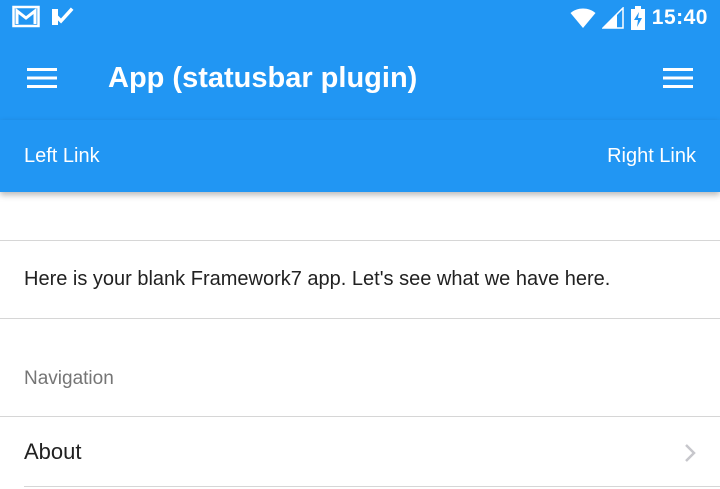 This screenshot has height=489, width=720. I want to click on toolbar: Left Link Right Link, so click(360, 156).